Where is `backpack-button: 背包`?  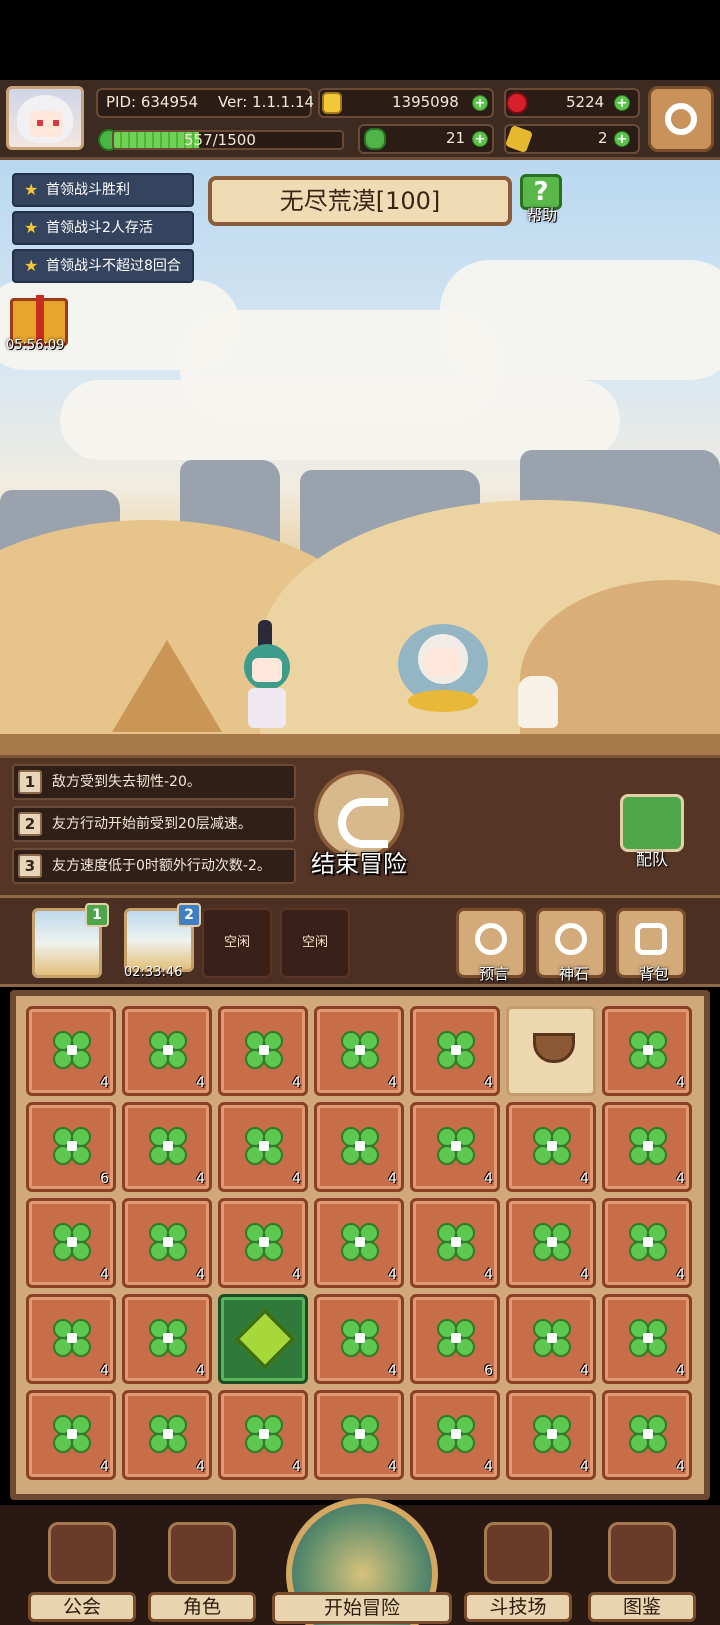 backpack-button: 背包 is located at coordinates (651, 945).